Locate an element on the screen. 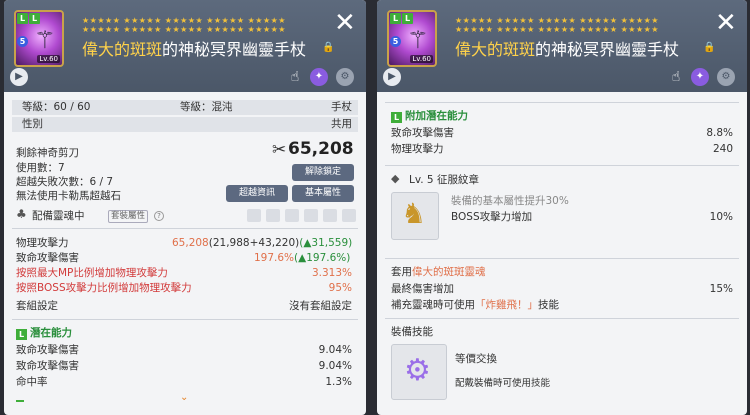 The image size is (750, 415). scissors-label: 剩餘神奇剪刀 is located at coordinates (47, 153).